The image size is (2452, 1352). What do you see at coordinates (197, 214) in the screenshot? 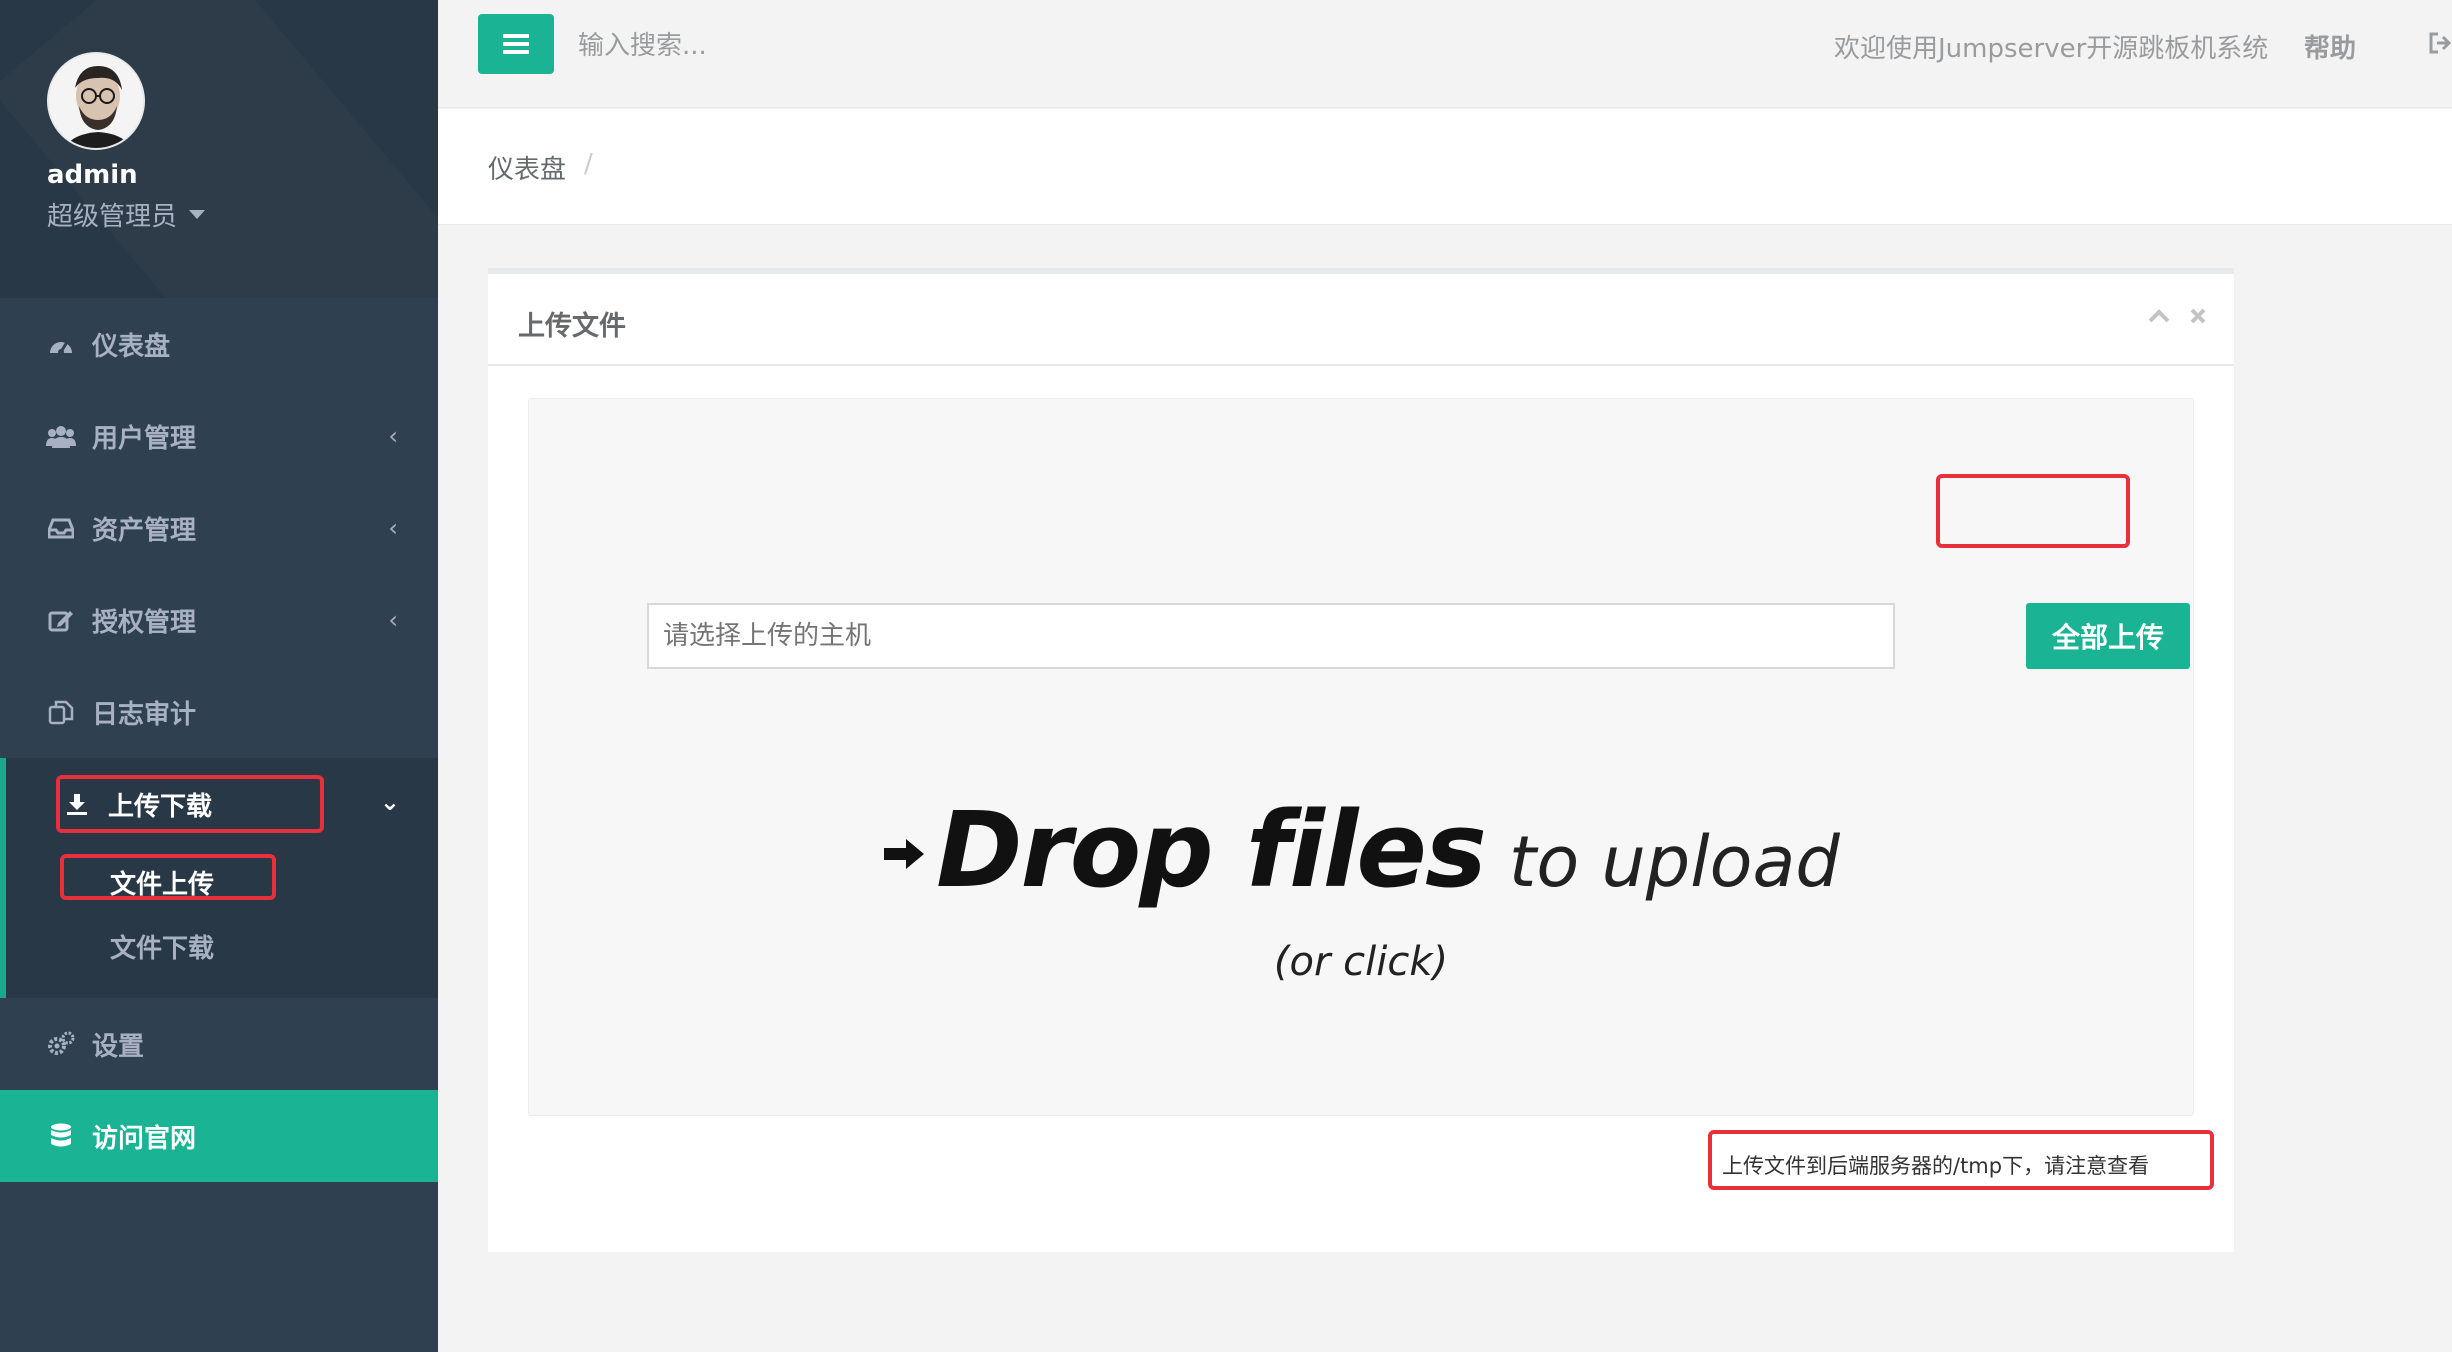
I see `caret-down-icon` at bounding box center [197, 214].